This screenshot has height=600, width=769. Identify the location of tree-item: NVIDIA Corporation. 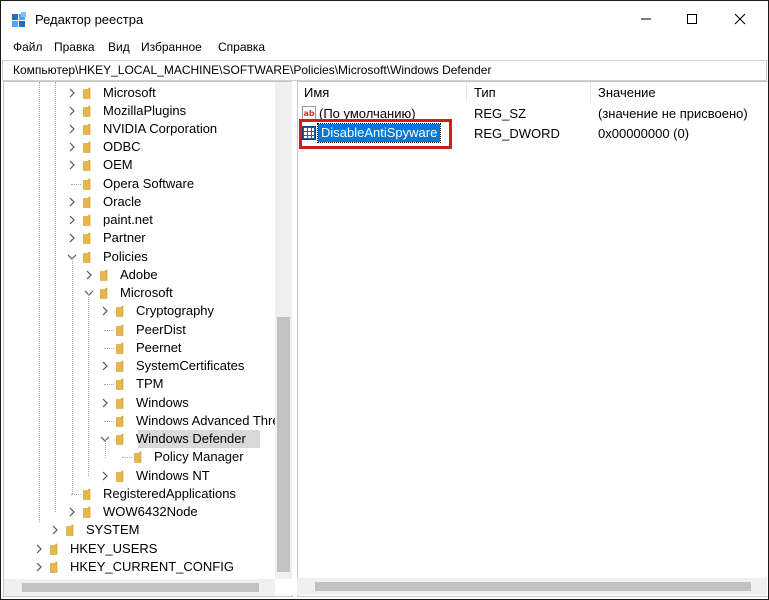
(139, 129).